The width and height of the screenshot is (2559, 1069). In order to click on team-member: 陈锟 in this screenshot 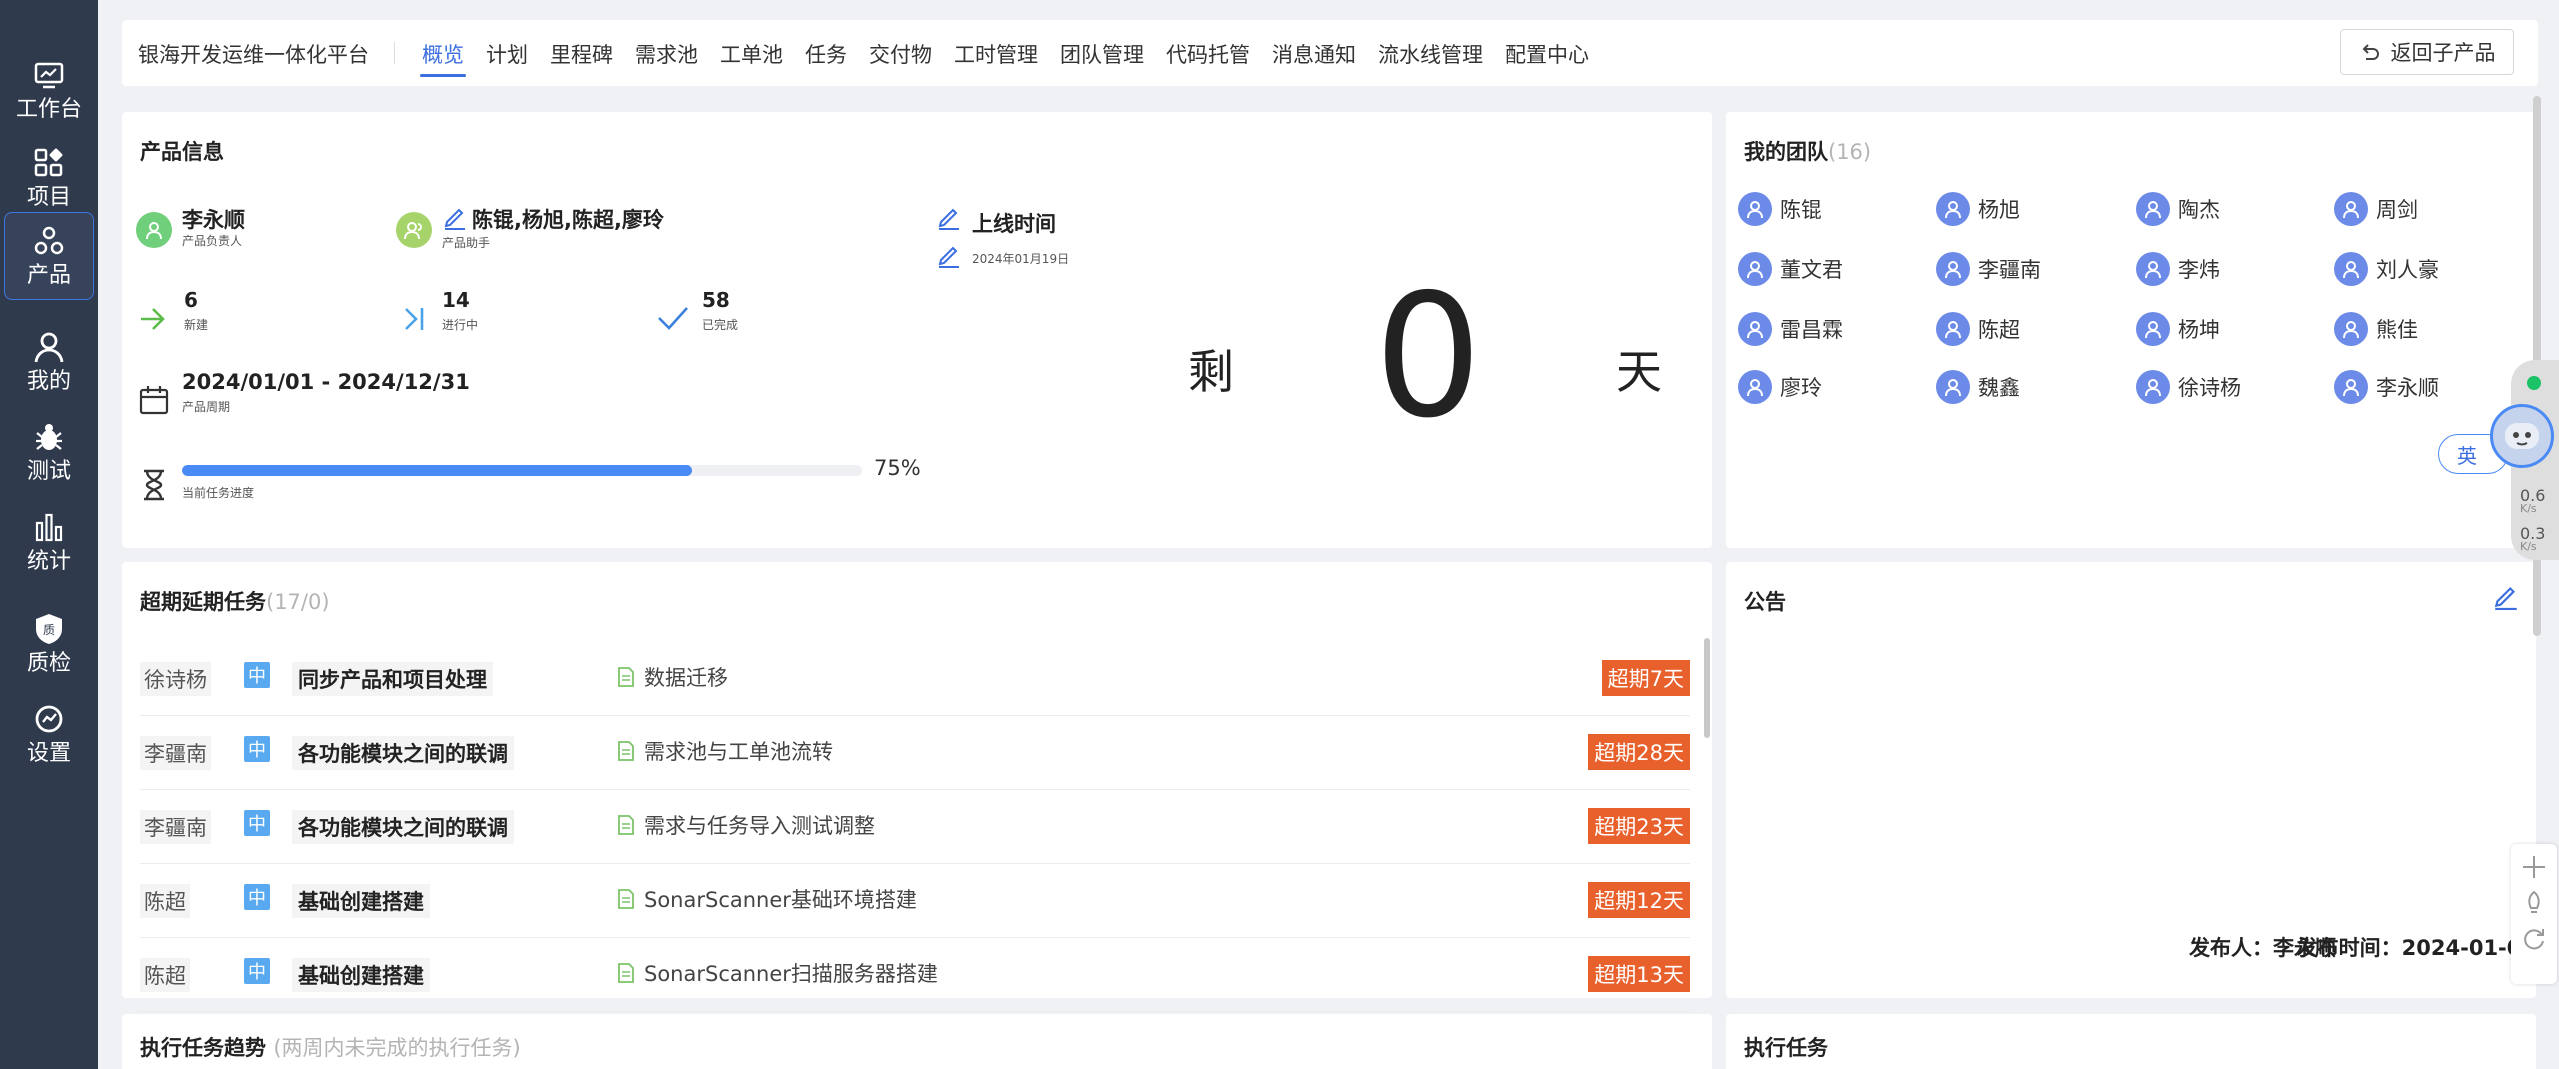, I will do `click(1780, 209)`.